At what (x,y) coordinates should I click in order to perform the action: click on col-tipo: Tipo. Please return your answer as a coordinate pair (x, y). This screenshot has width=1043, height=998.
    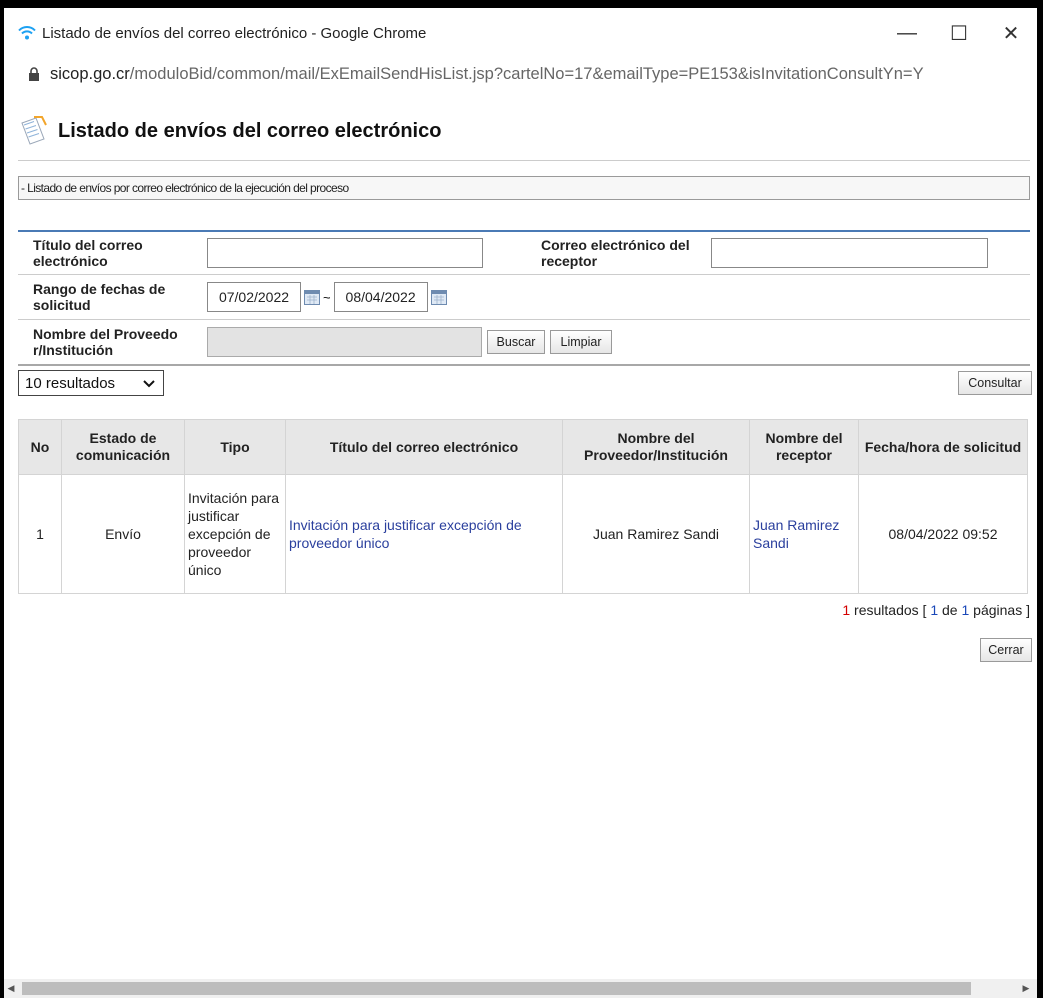
    Looking at the image, I should click on (235, 447).